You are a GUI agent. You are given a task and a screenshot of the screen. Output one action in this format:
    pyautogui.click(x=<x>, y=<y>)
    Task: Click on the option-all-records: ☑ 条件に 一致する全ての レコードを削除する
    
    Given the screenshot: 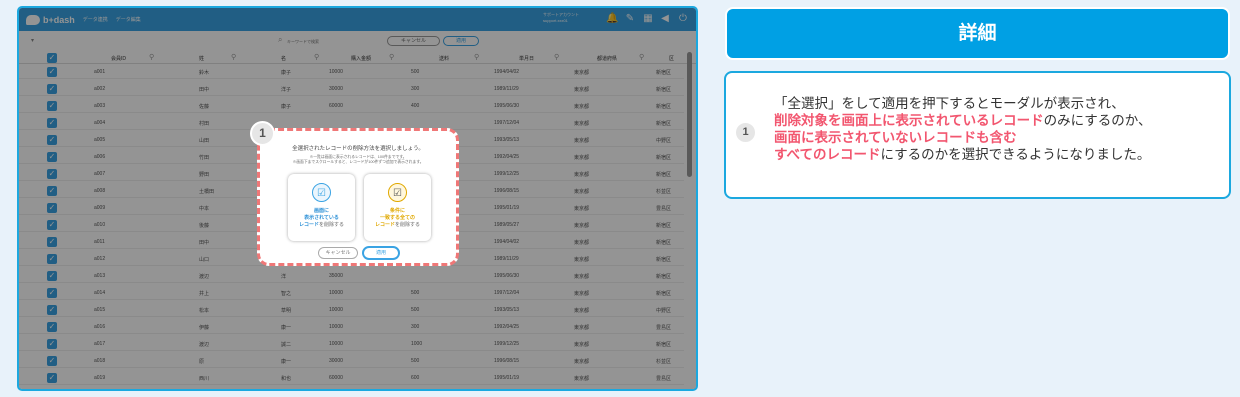 What is the action you would take?
    pyautogui.click(x=397, y=207)
    